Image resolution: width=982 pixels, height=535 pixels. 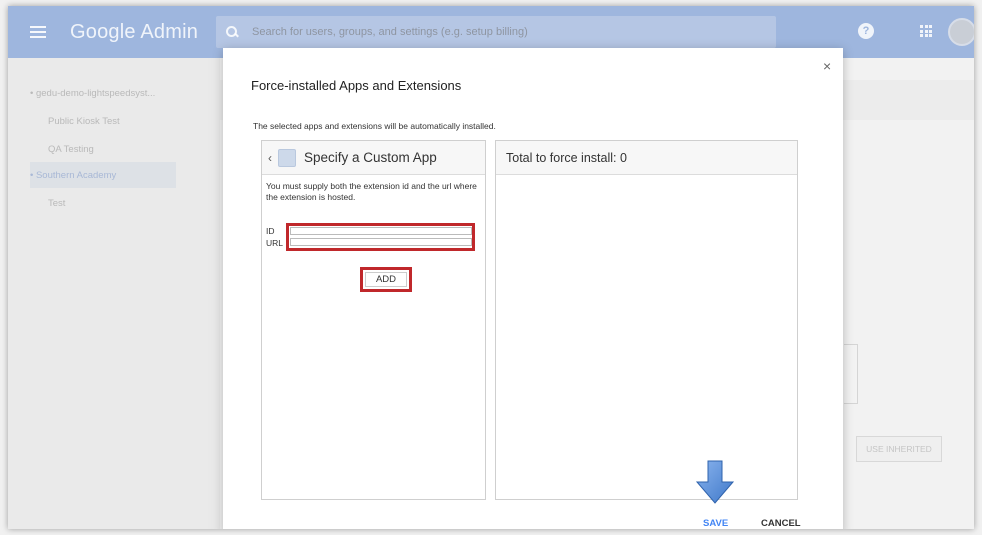 What do you see at coordinates (270, 158) in the screenshot?
I see `back-chevron-icon: ‹` at bounding box center [270, 158].